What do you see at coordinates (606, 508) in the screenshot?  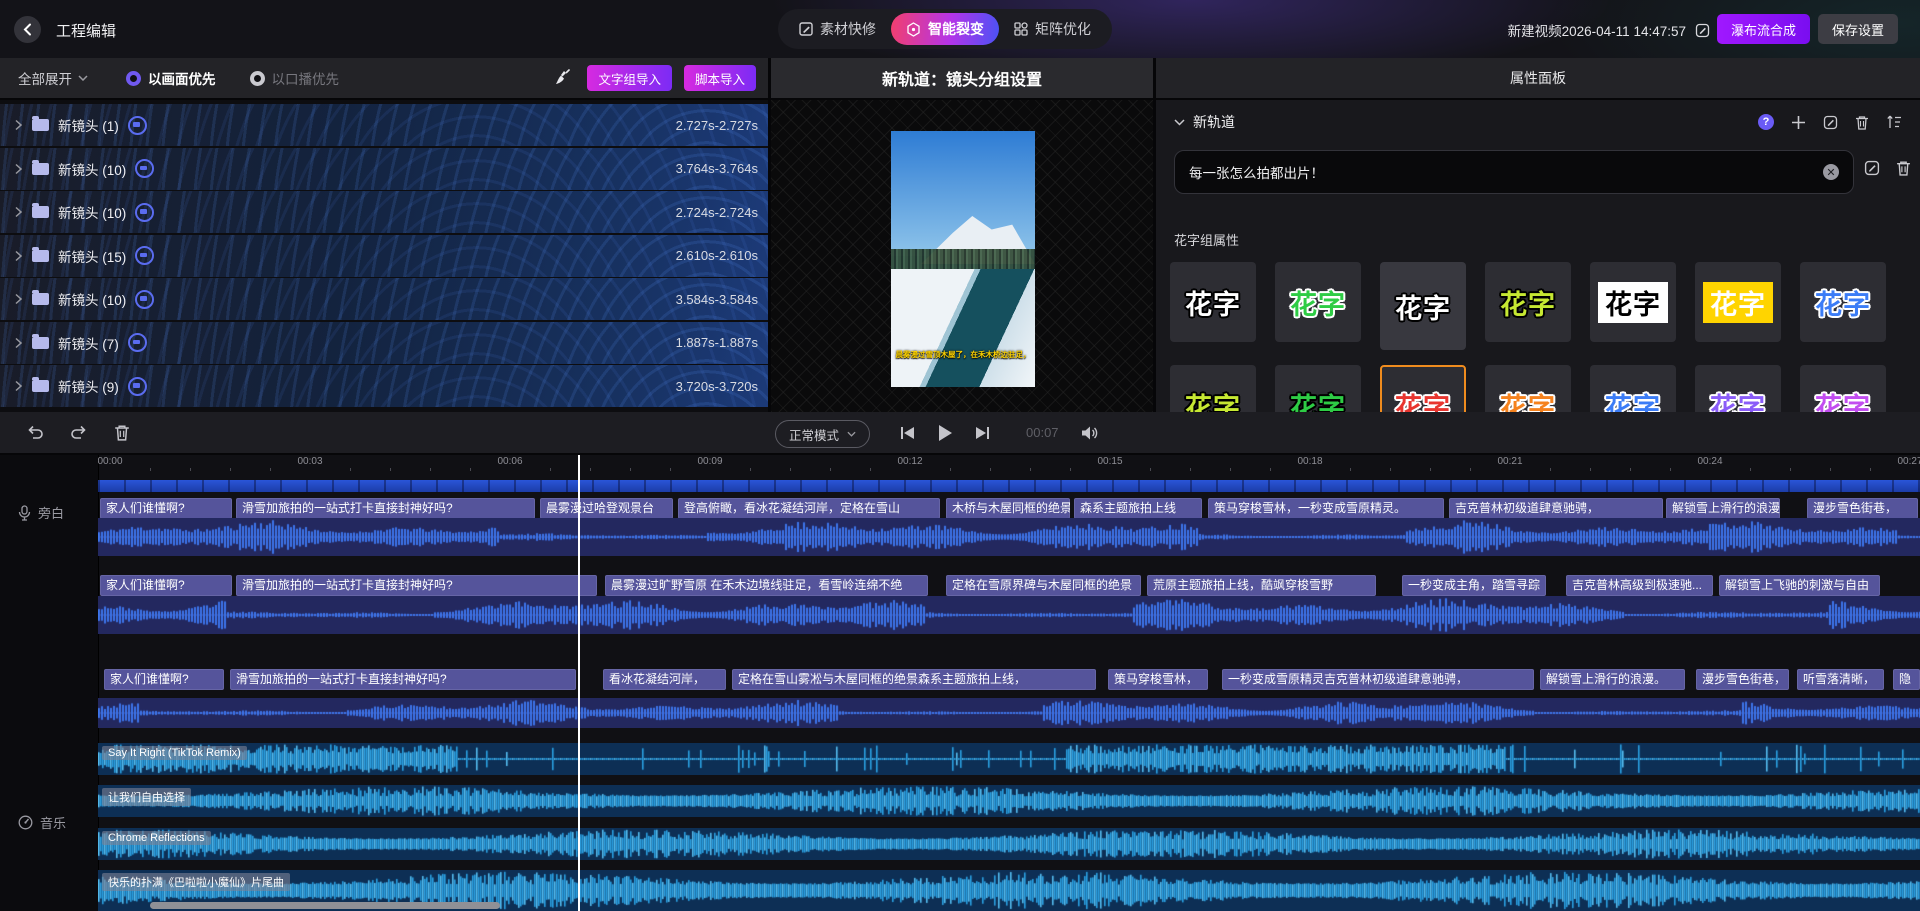 I see `subtitle-clip: 晨雾漫过哈登观景台` at bounding box center [606, 508].